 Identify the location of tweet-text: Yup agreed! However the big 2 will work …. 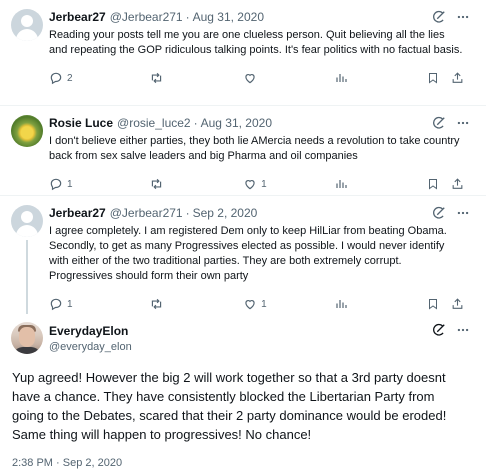
(229, 406).